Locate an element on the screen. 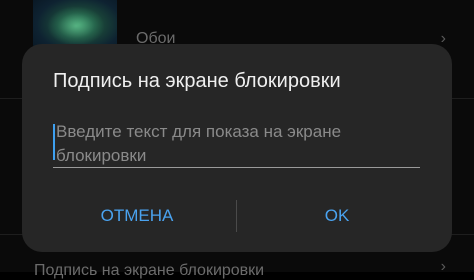  ok-button: OK is located at coordinates (337, 216).